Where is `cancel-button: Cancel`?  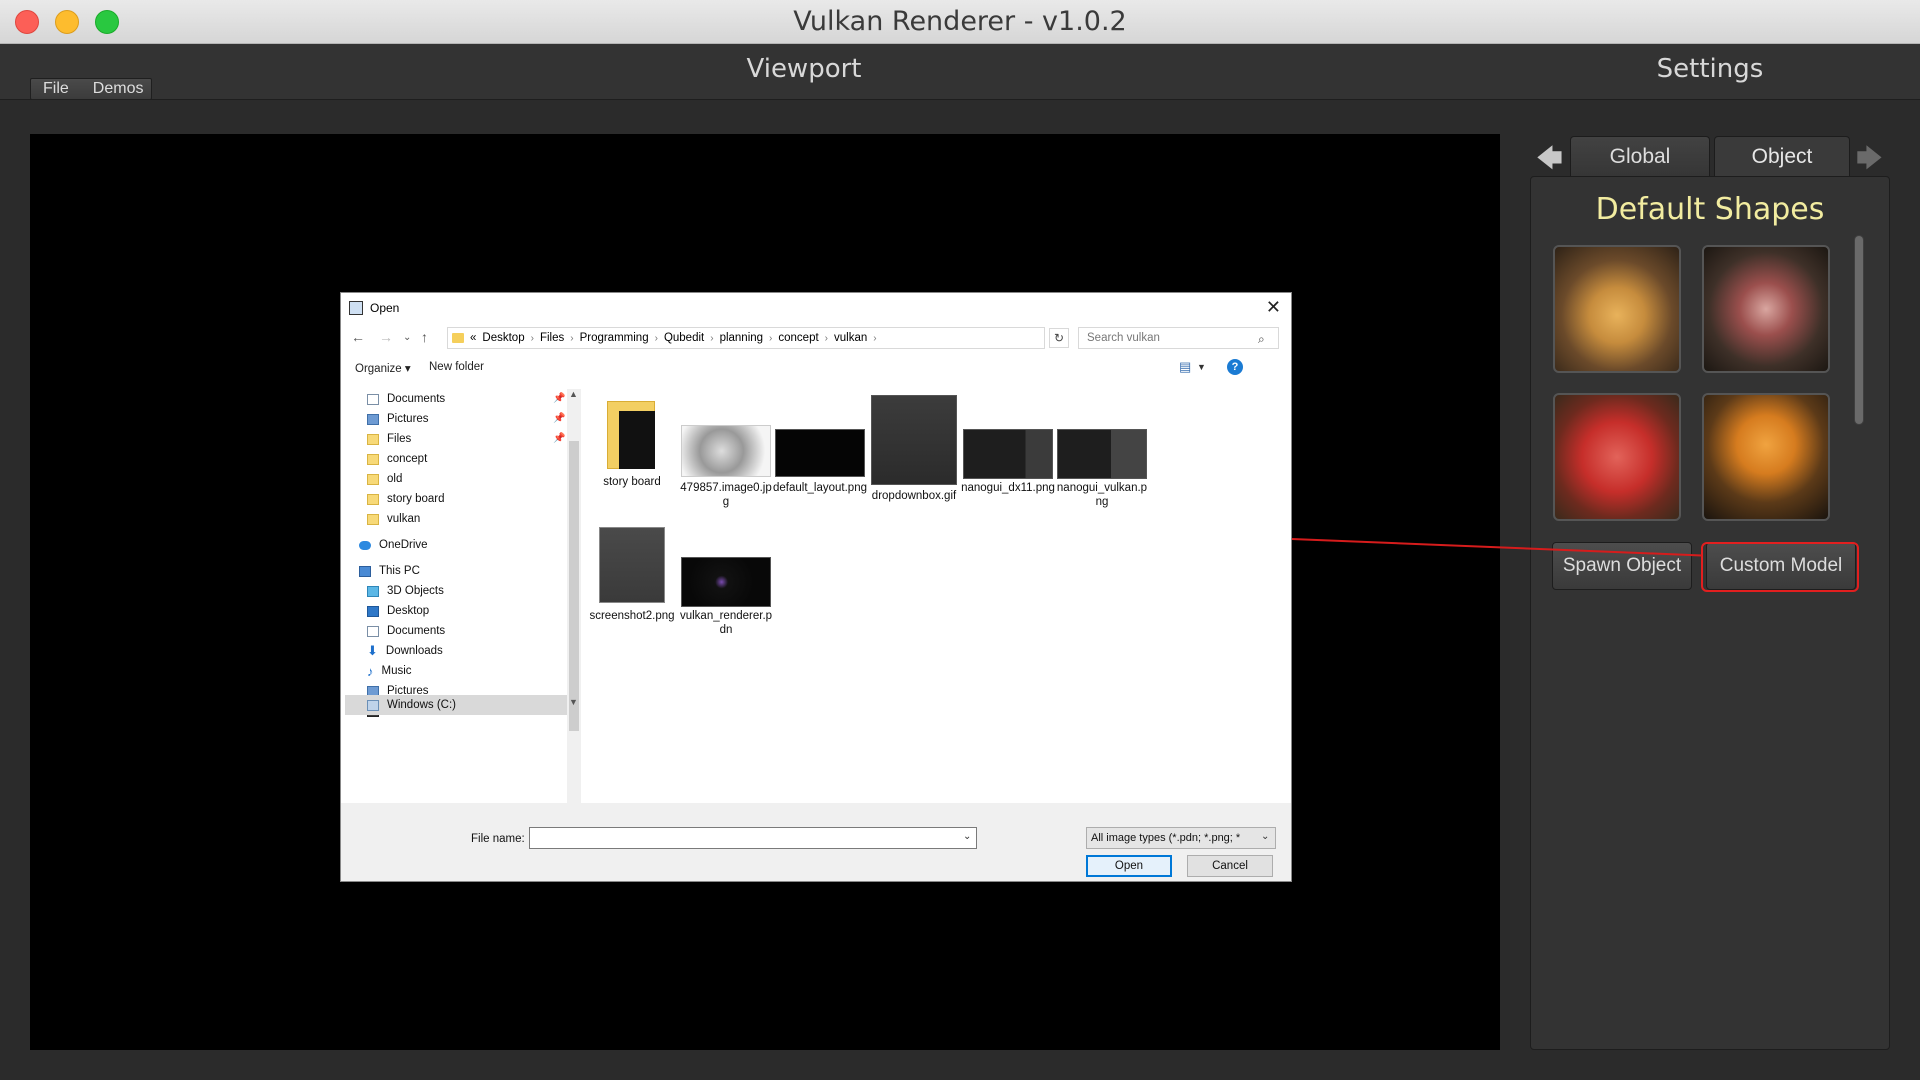
cancel-button: Cancel is located at coordinates (1230, 866).